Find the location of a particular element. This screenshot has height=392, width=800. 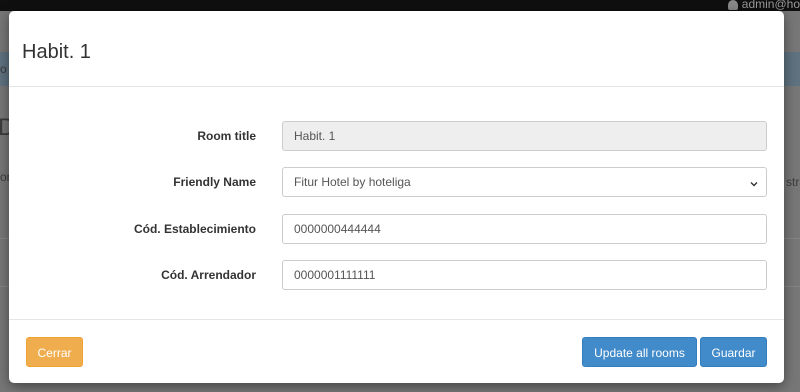

friendly-name-select: Fitur Hotel by hoteliga is located at coordinates (524, 182).